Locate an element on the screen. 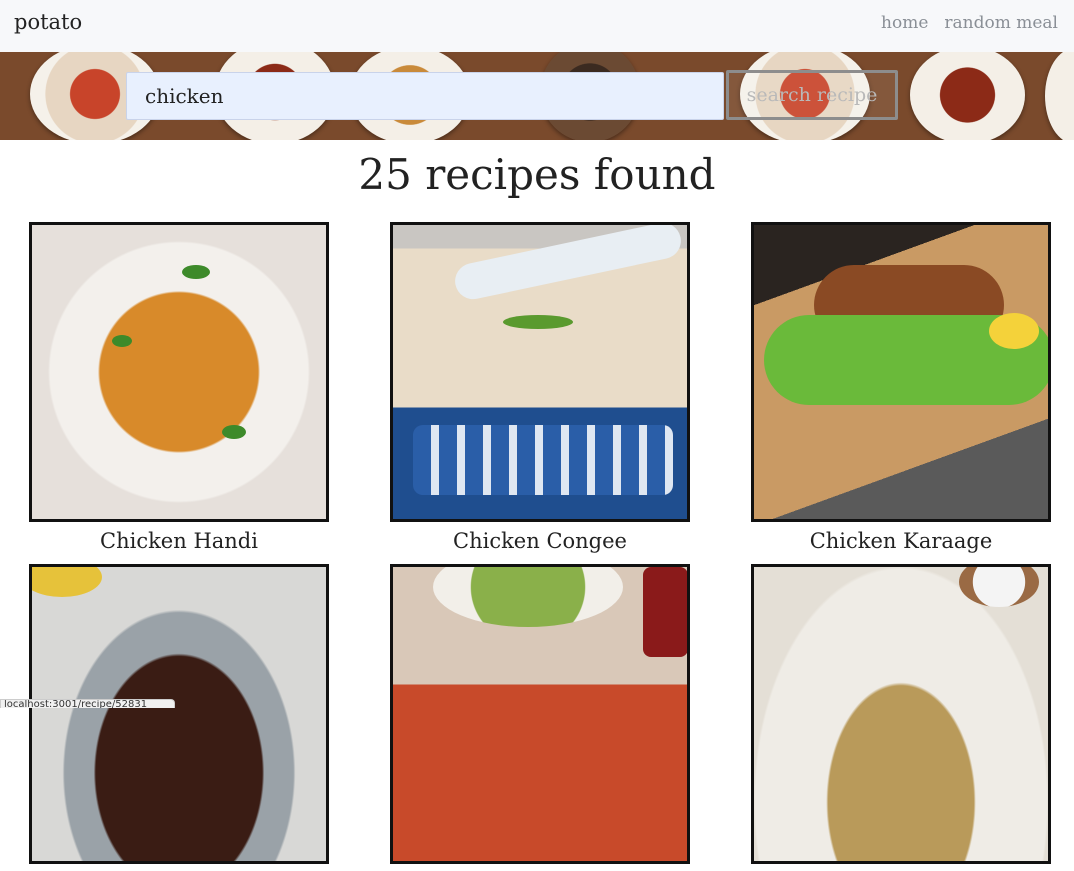 The height and width of the screenshot is (871, 1074). top-navbar: potato home random meal is located at coordinates (537, 26).